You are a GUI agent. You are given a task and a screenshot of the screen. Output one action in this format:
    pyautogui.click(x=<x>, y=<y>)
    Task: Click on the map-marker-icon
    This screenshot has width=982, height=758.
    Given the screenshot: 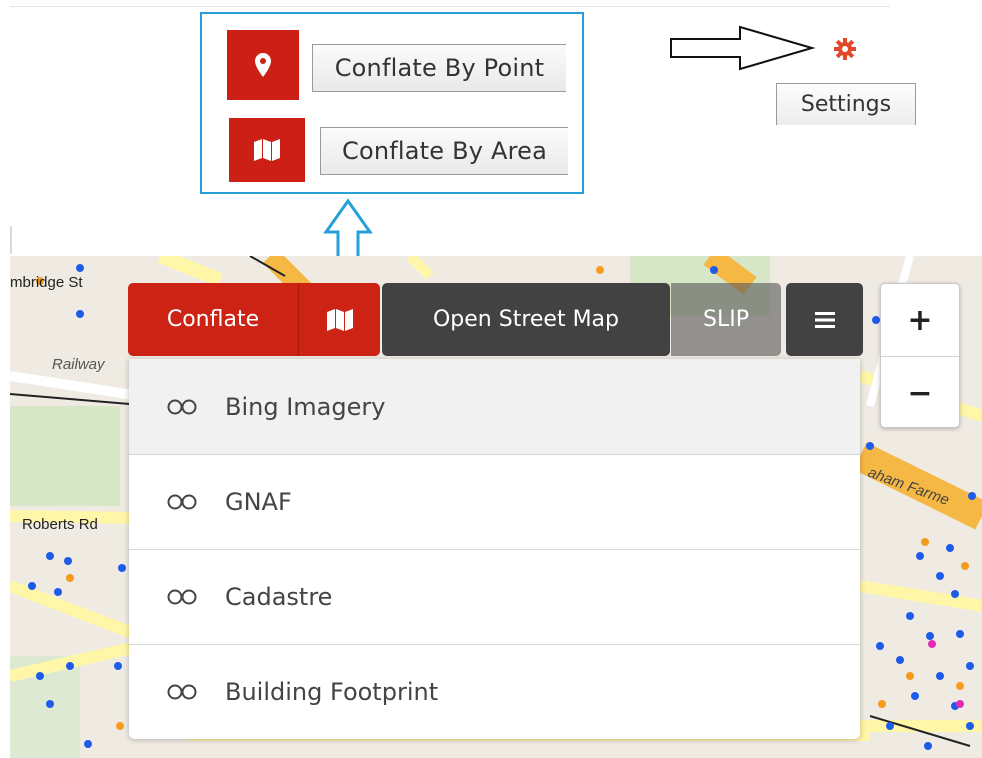 What is the action you would take?
    pyautogui.click(x=263, y=65)
    